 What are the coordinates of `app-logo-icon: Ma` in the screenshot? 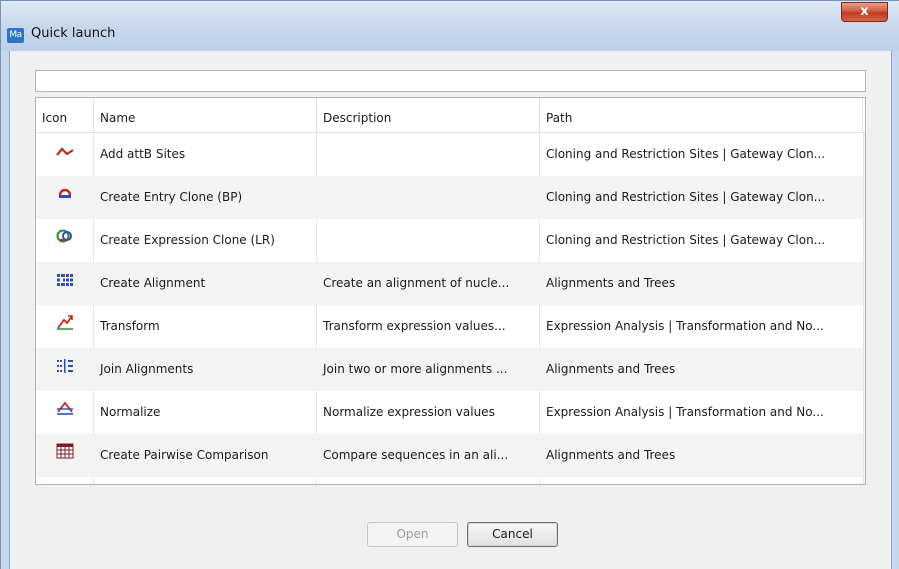 It's located at (15, 35).